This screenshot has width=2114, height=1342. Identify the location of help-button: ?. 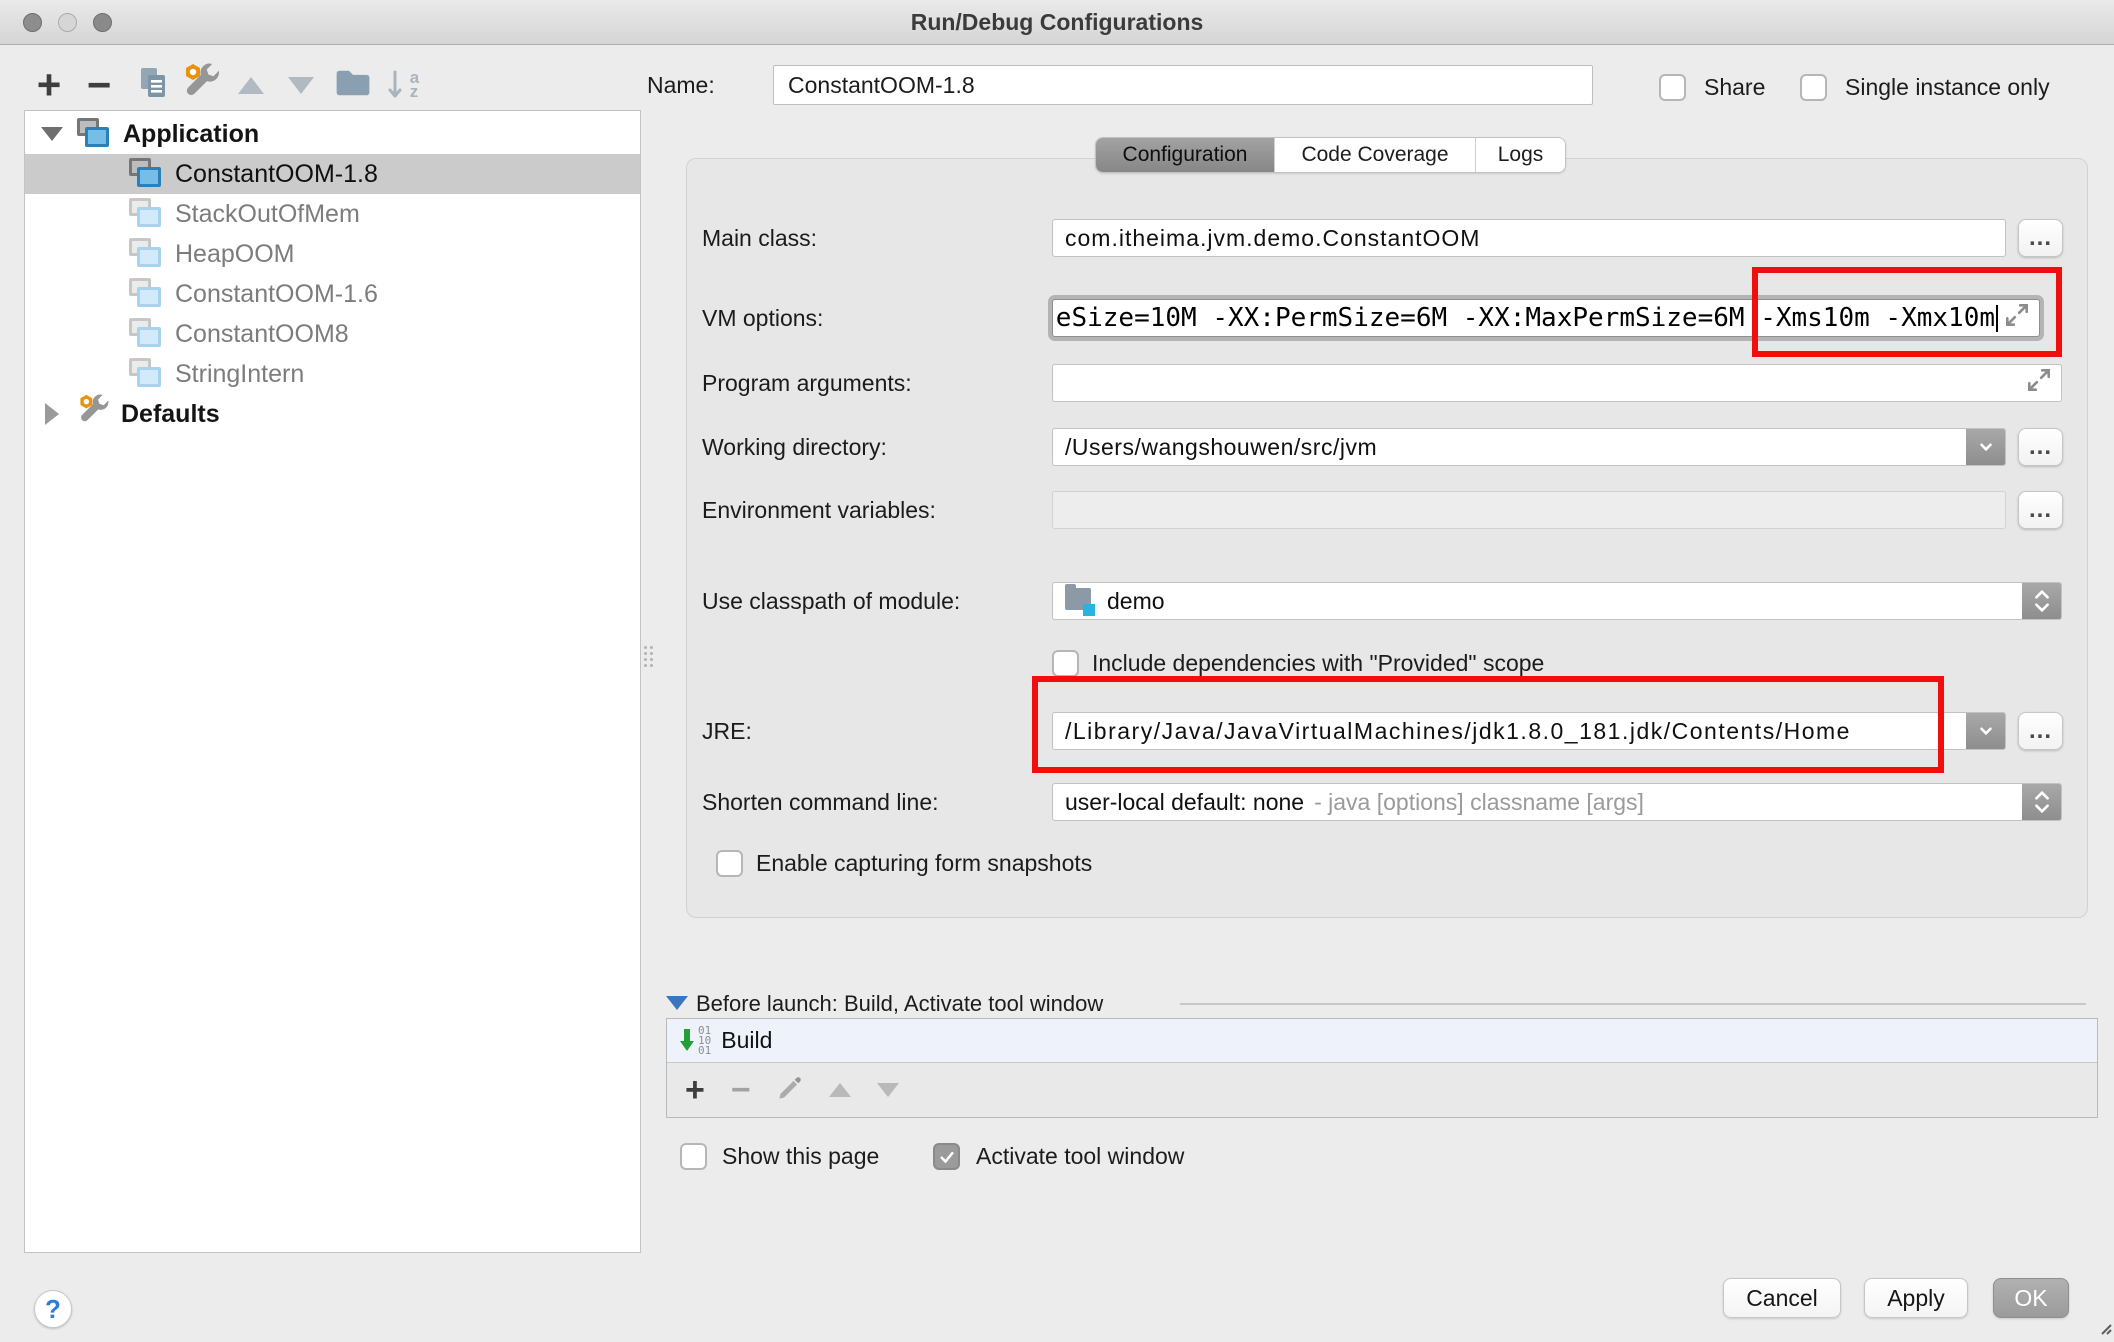
(53, 1309).